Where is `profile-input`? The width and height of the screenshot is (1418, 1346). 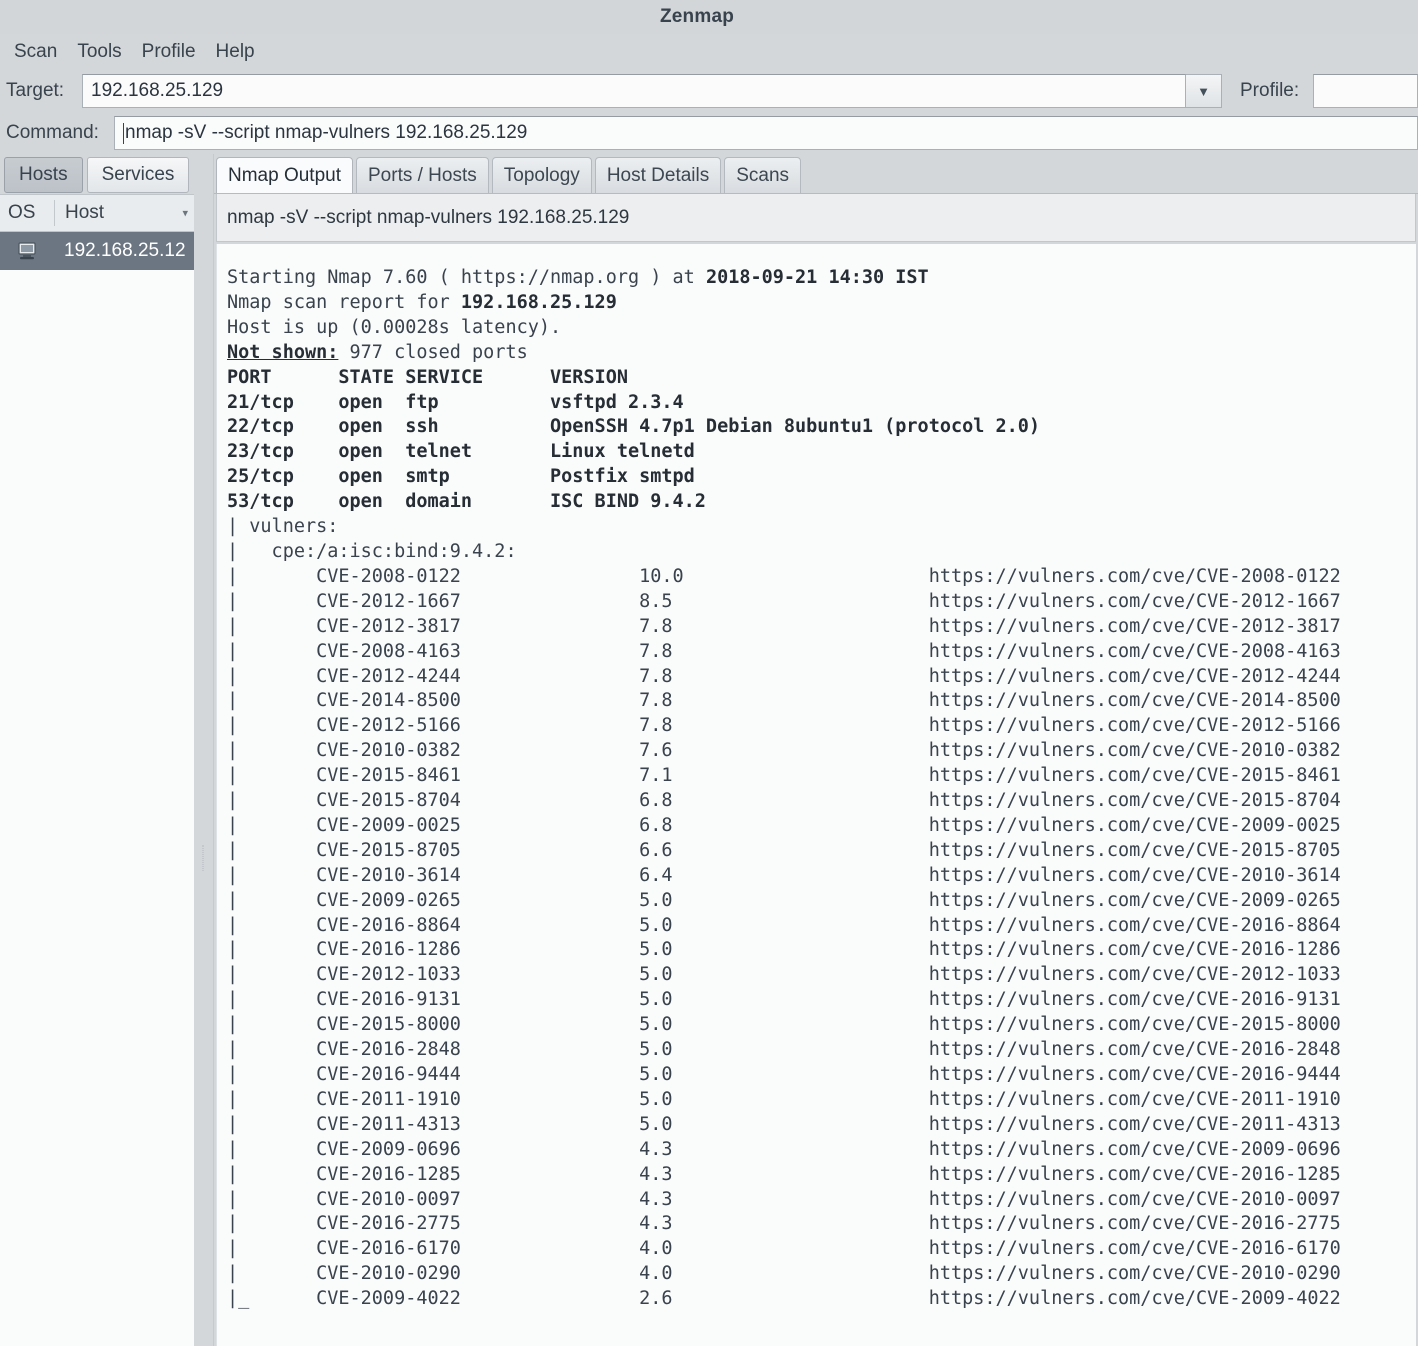 profile-input is located at coordinates (1365, 91).